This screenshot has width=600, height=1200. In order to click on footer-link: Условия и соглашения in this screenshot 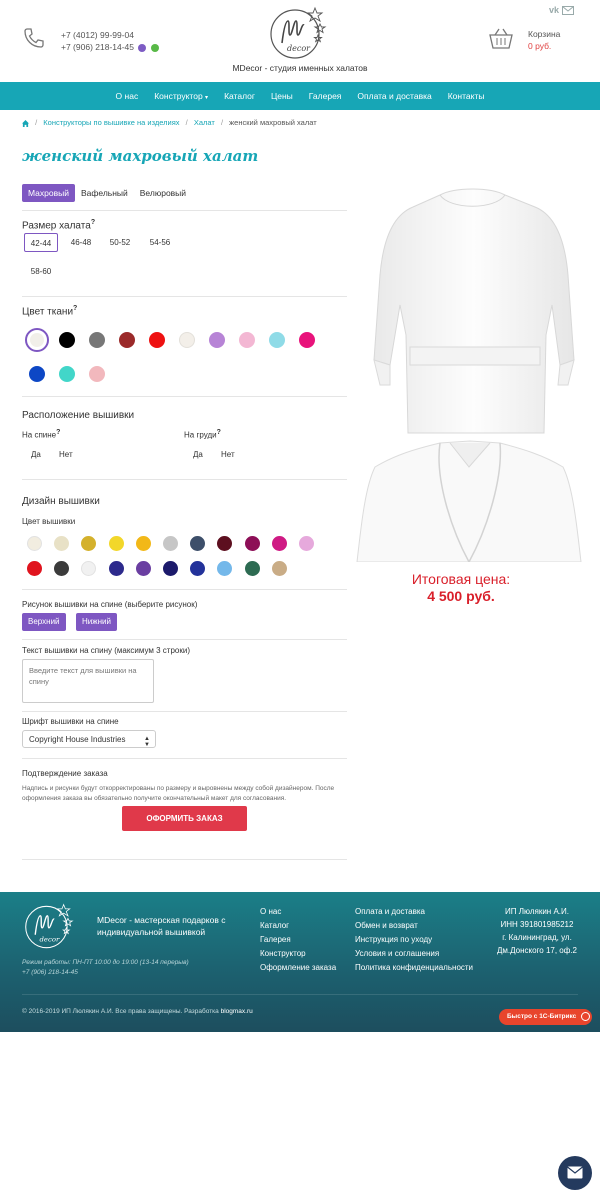, I will do `click(414, 954)`.